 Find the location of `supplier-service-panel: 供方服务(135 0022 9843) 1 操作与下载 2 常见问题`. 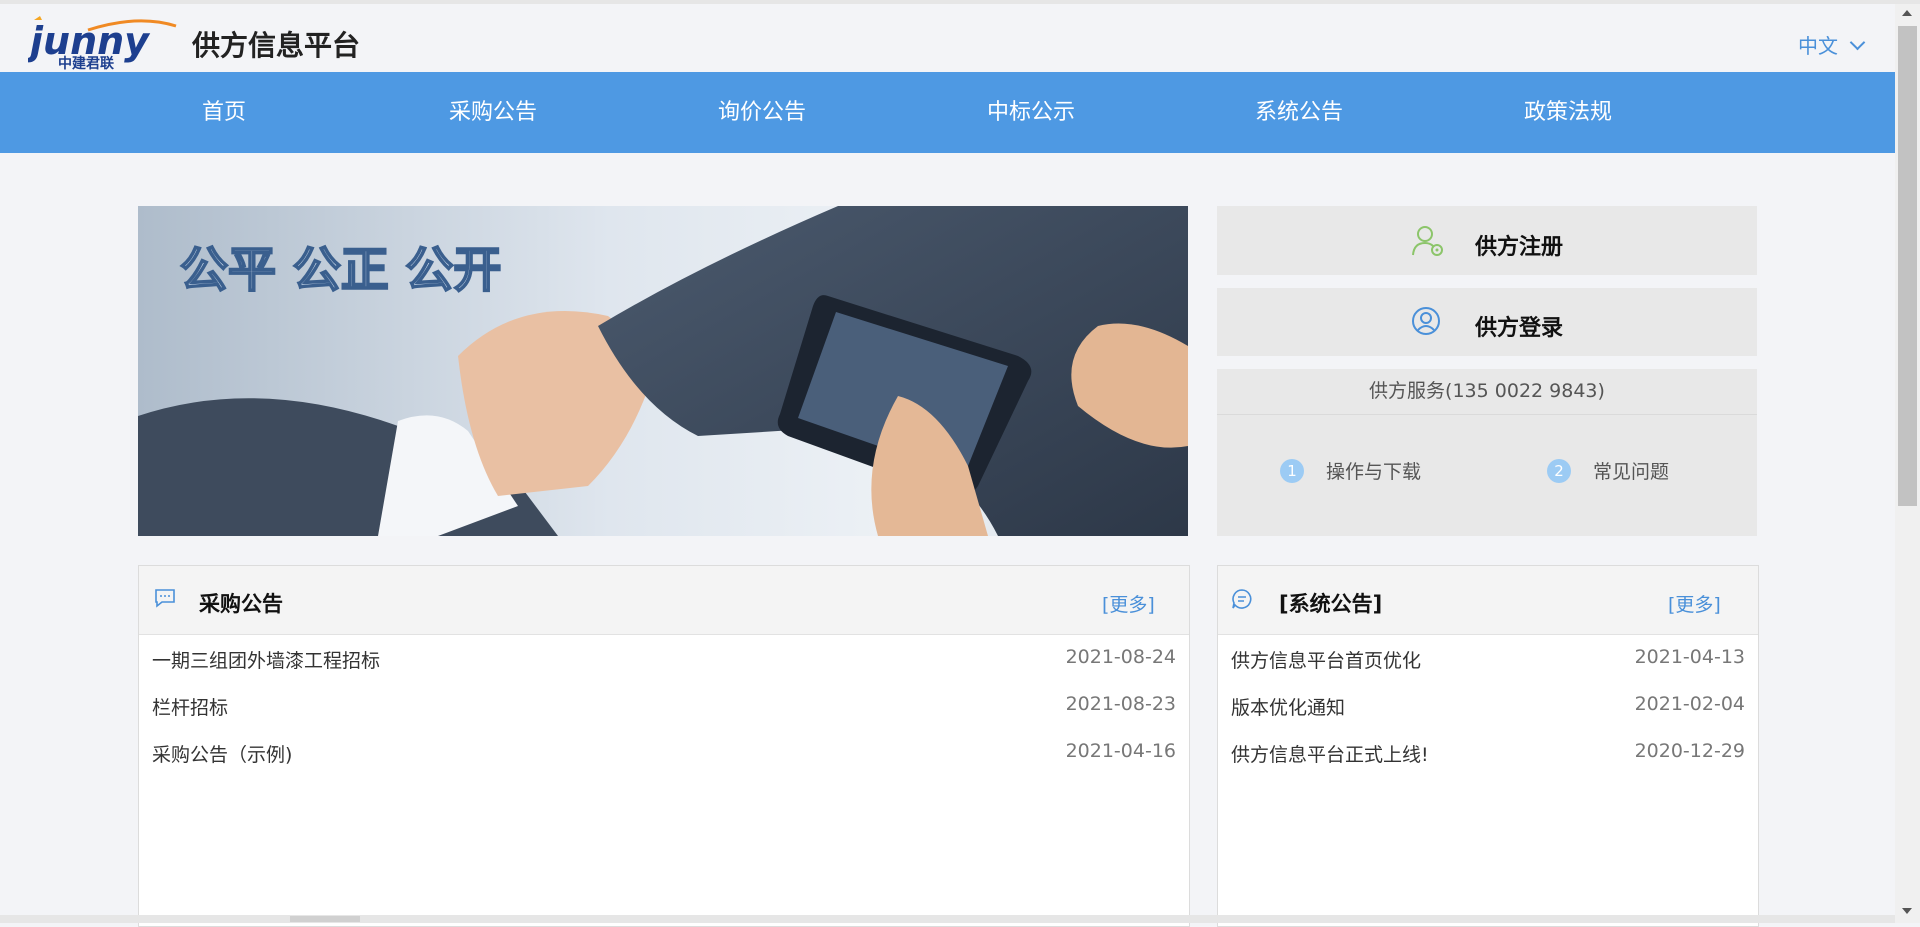

supplier-service-panel: 供方服务(135 0022 9843) 1 操作与下载 2 常见问题 is located at coordinates (1487, 452).